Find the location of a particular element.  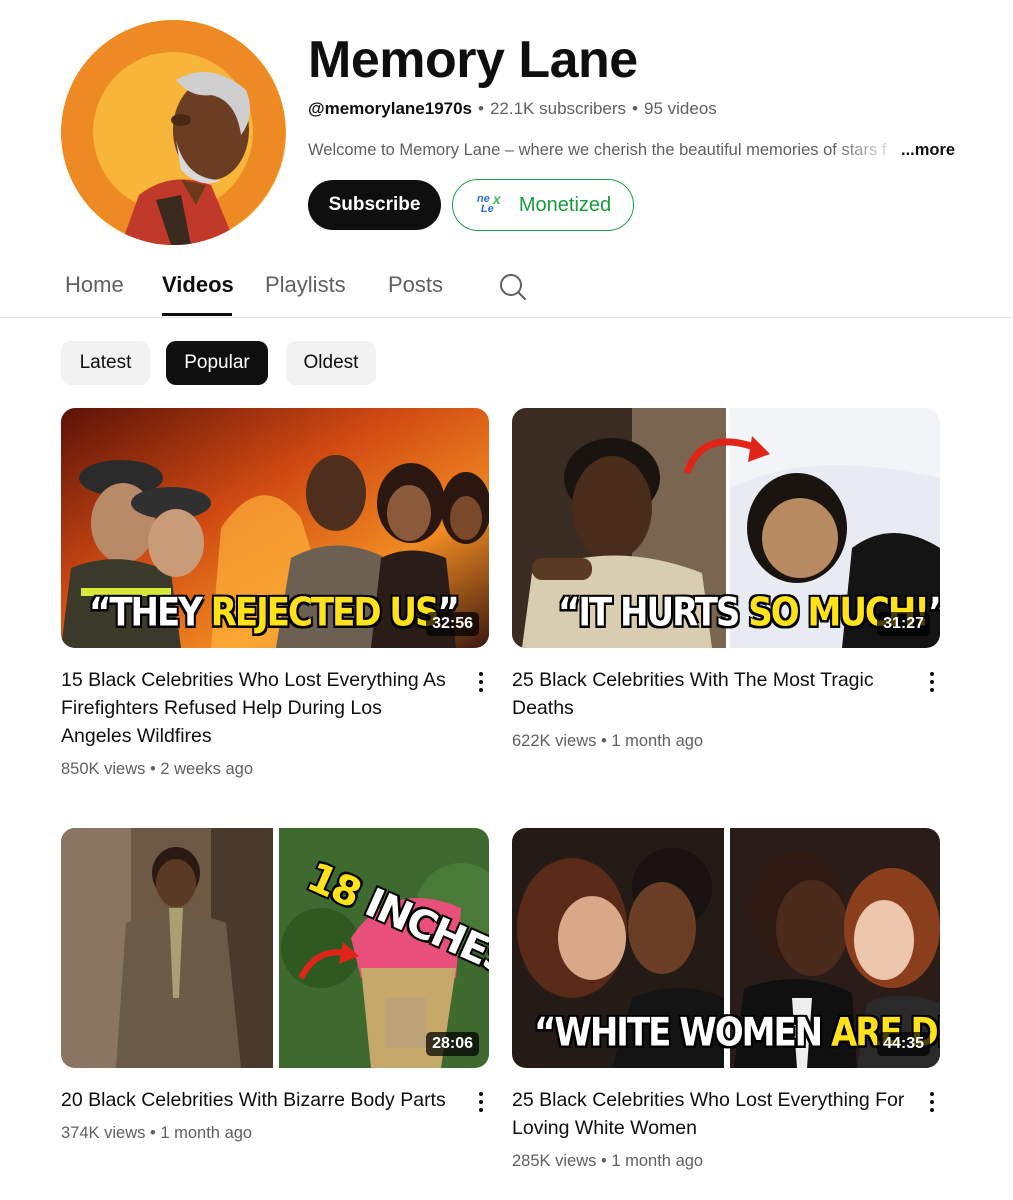

monetized-button: ne Le x Monetized is located at coordinates (543, 205).